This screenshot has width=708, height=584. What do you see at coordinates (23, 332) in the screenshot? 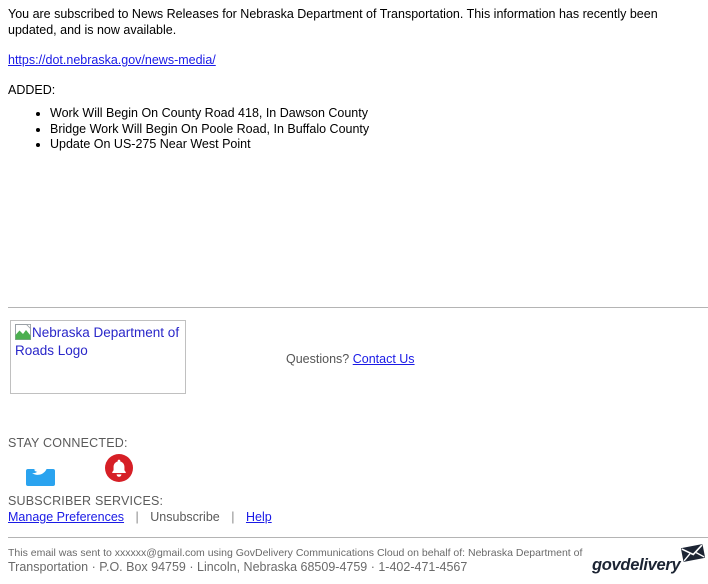
I see `broken-image-icon` at bounding box center [23, 332].